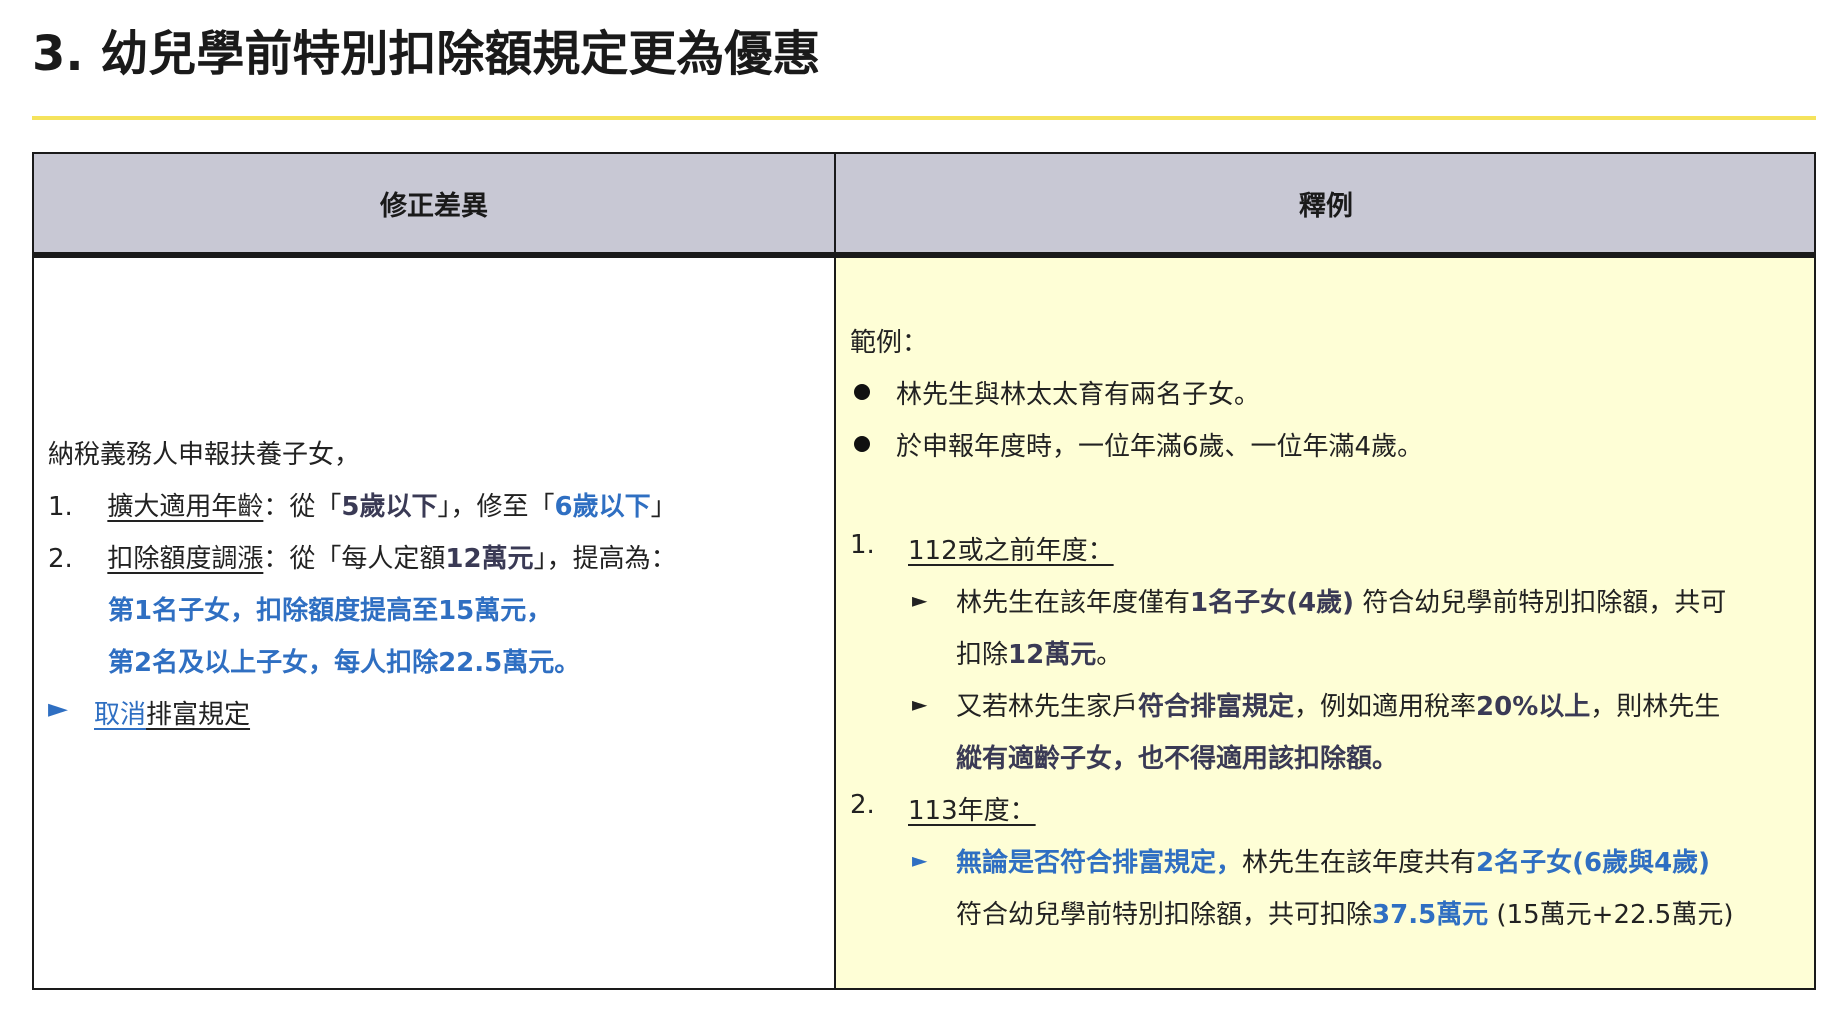 The height and width of the screenshot is (1010, 1844). I want to click on item-2-text-a: ：從「每人定額, so click(354, 559).